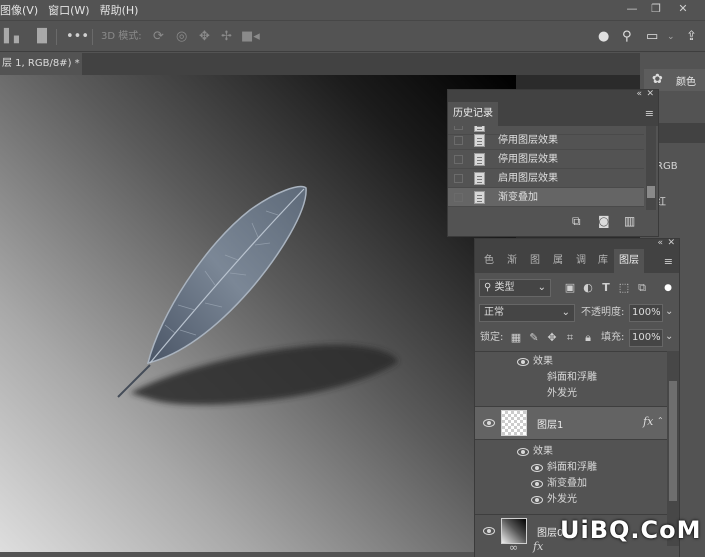  What do you see at coordinates (646, 338) in the screenshot?
I see `fill-input: 100%` at bounding box center [646, 338].